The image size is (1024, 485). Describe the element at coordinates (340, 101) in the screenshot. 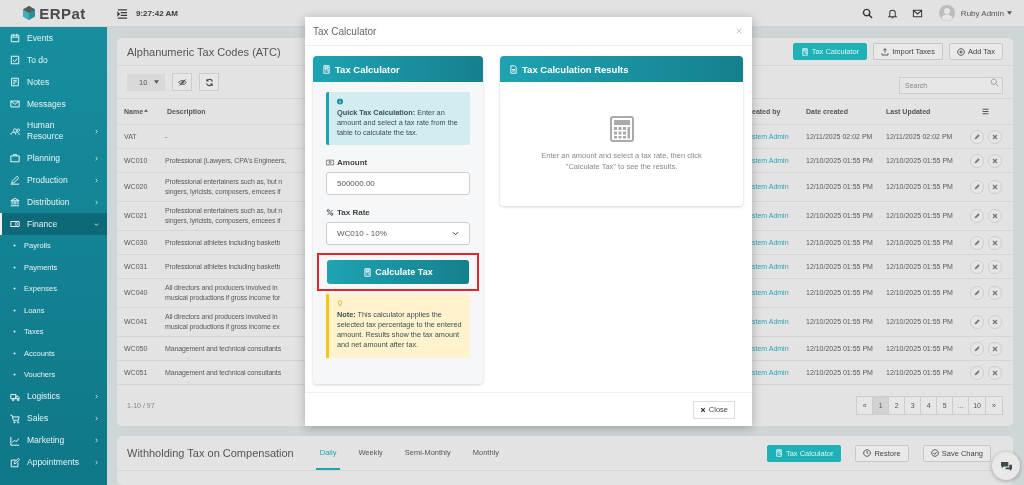

I see `info-icon` at that location.